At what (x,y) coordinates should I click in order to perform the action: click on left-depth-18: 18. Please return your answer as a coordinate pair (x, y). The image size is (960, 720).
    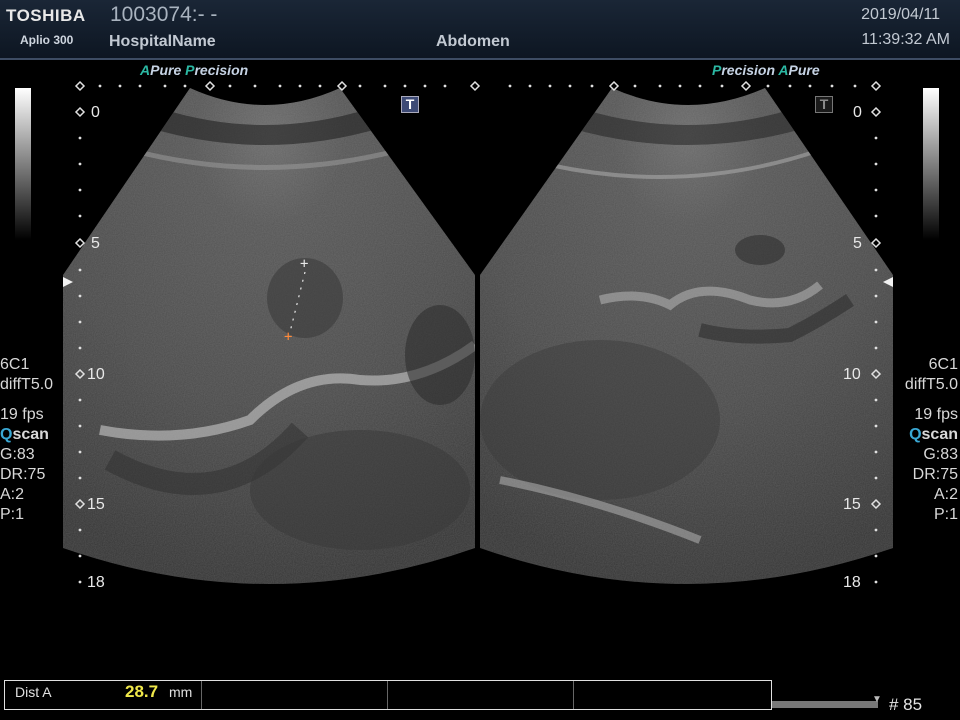
    Looking at the image, I should click on (96, 582).